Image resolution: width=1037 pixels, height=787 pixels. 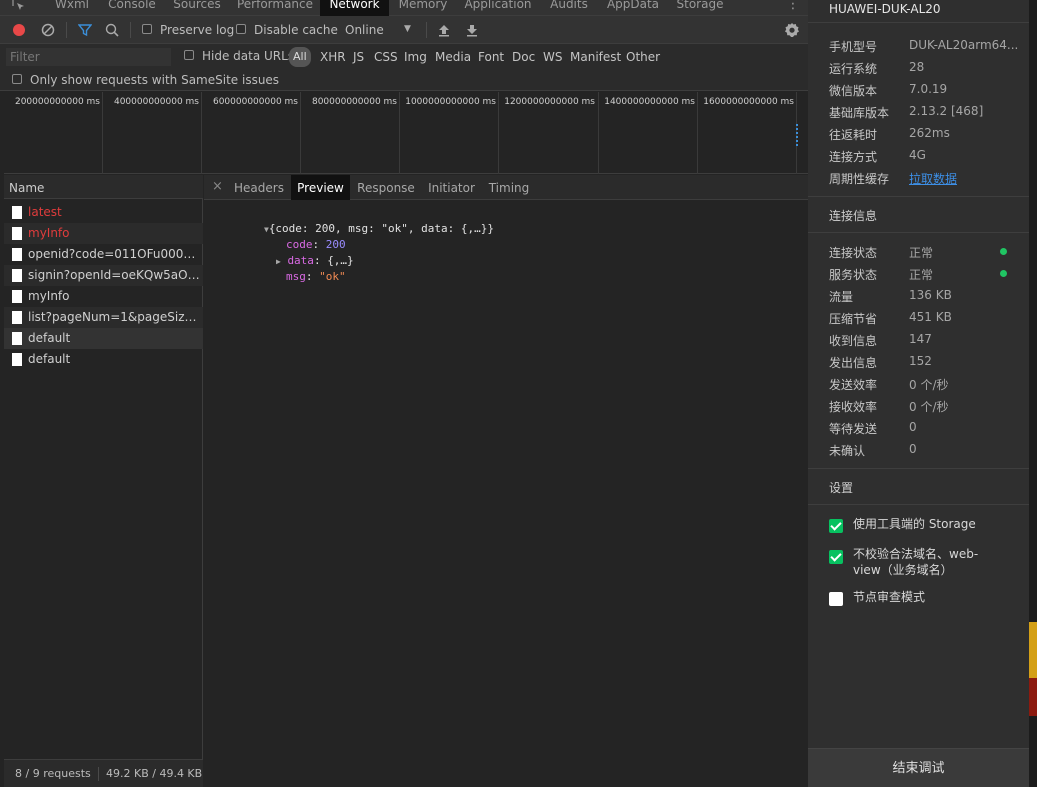 I want to click on node-inspect-checkbox, so click(x=836, y=599).